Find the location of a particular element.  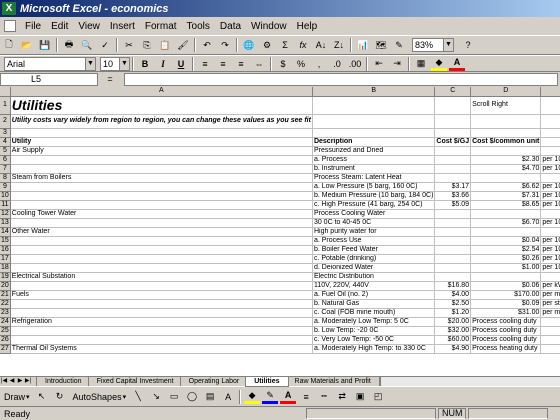

cell-c12 is located at coordinates (453, 214).